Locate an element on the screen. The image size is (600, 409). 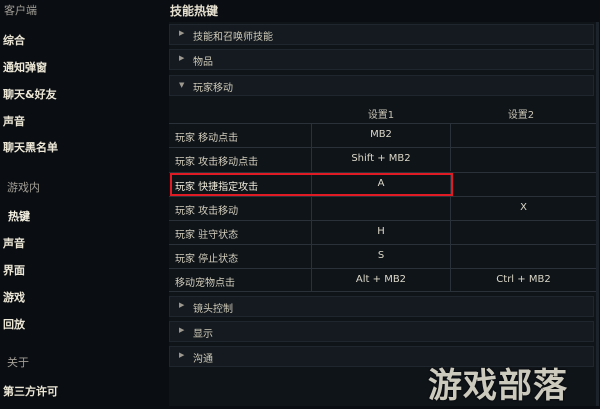
highlight-box is located at coordinates (311, 184).